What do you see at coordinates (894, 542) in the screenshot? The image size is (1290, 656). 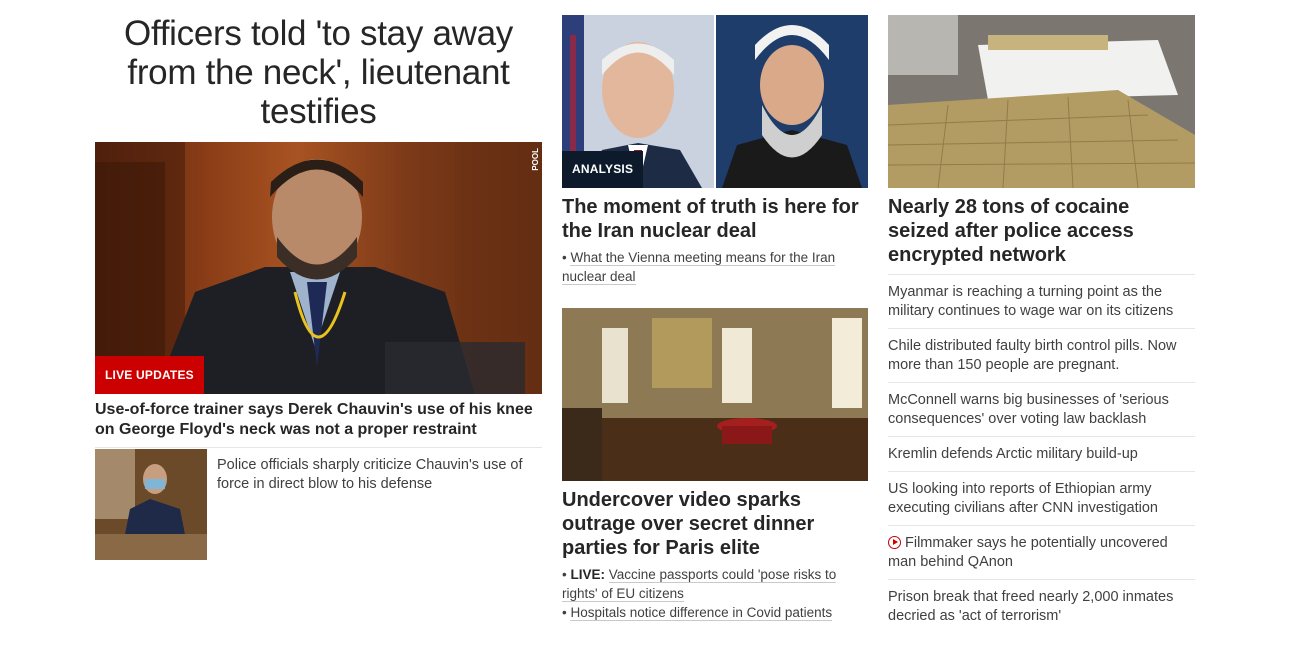 I see `video-play-icon` at bounding box center [894, 542].